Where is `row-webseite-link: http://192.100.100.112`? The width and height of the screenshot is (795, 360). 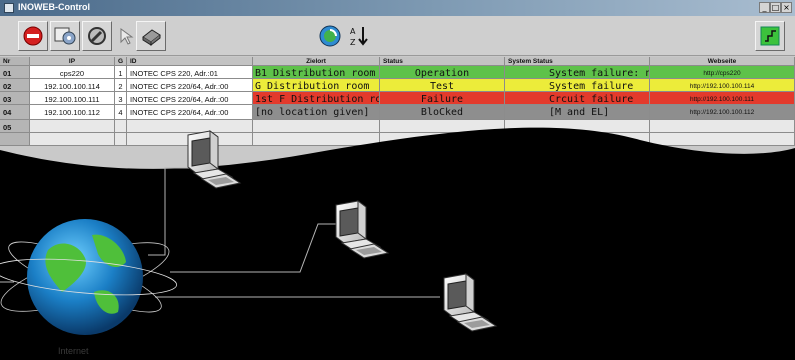 row-webseite-link: http://192.100.100.112 is located at coordinates (722, 112).